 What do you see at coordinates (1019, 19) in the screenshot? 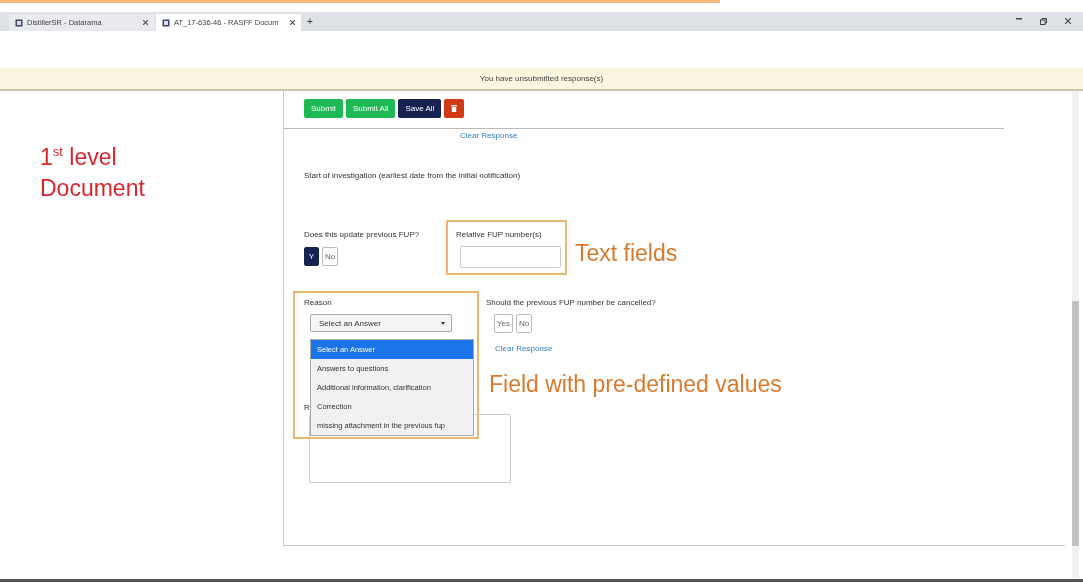
I see `minimize-icon` at bounding box center [1019, 19].